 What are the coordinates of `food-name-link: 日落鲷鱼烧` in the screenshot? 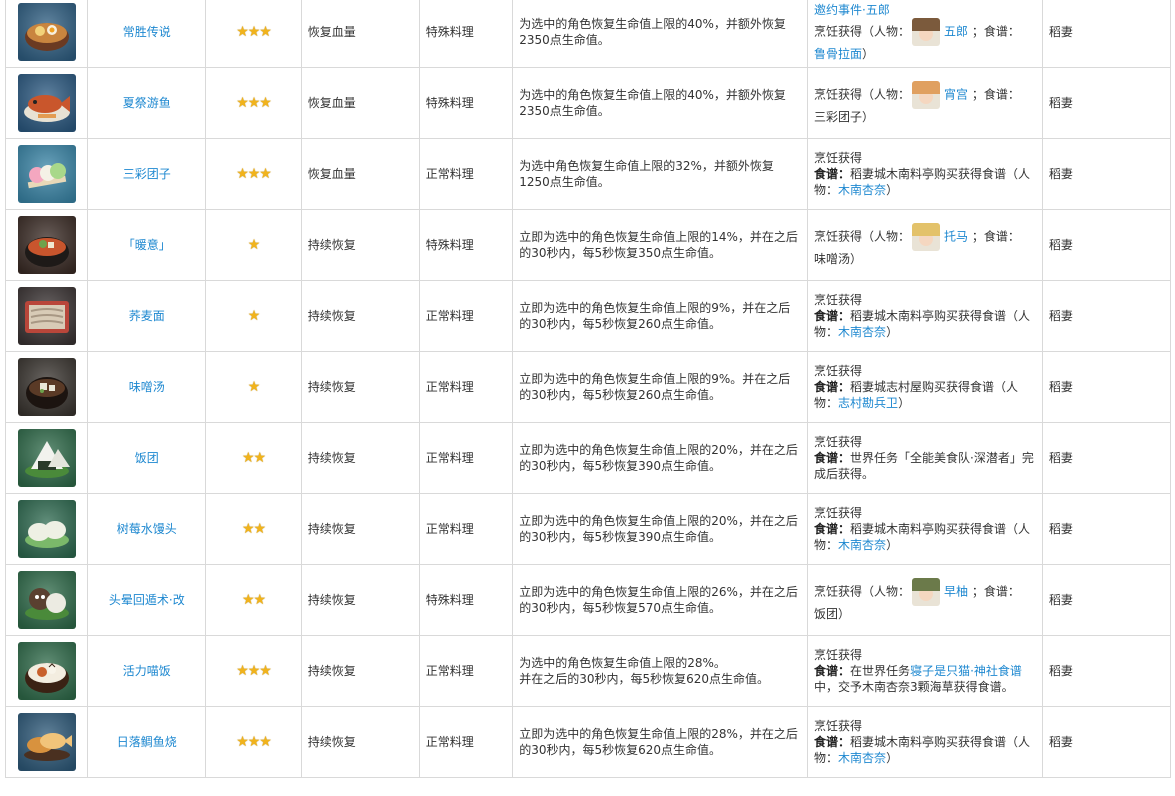 It's located at (147, 742).